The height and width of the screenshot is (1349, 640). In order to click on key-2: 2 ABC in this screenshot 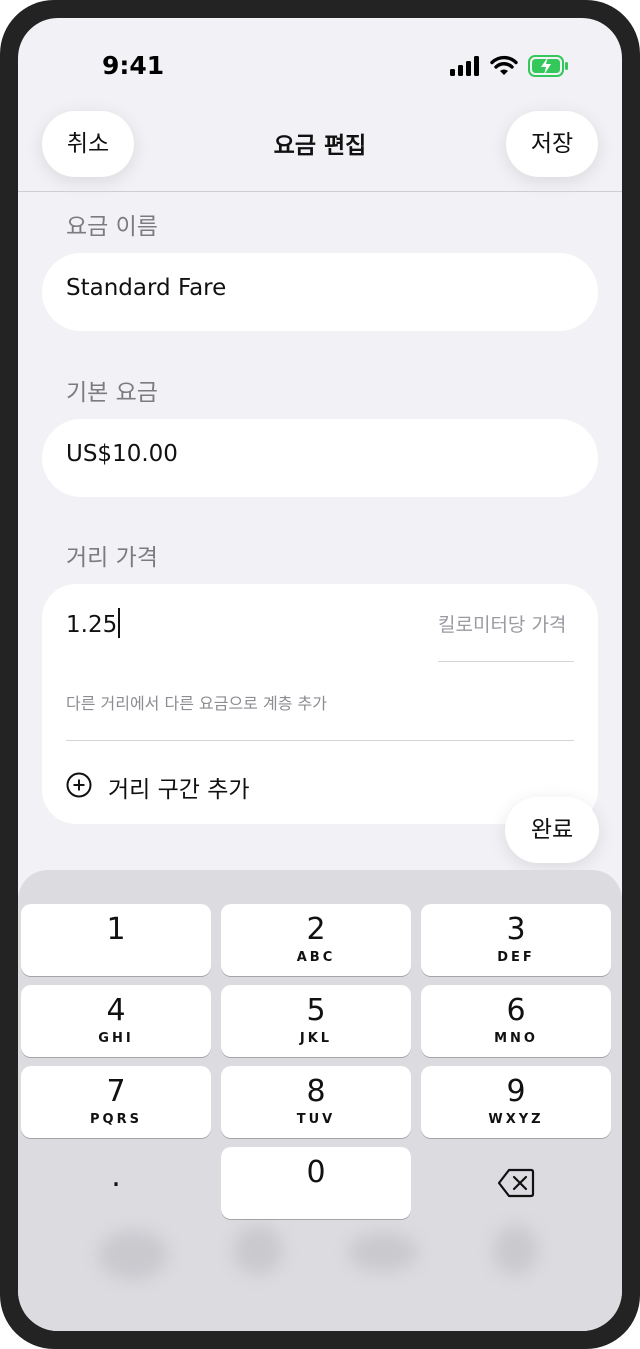, I will do `click(316, 940)`.